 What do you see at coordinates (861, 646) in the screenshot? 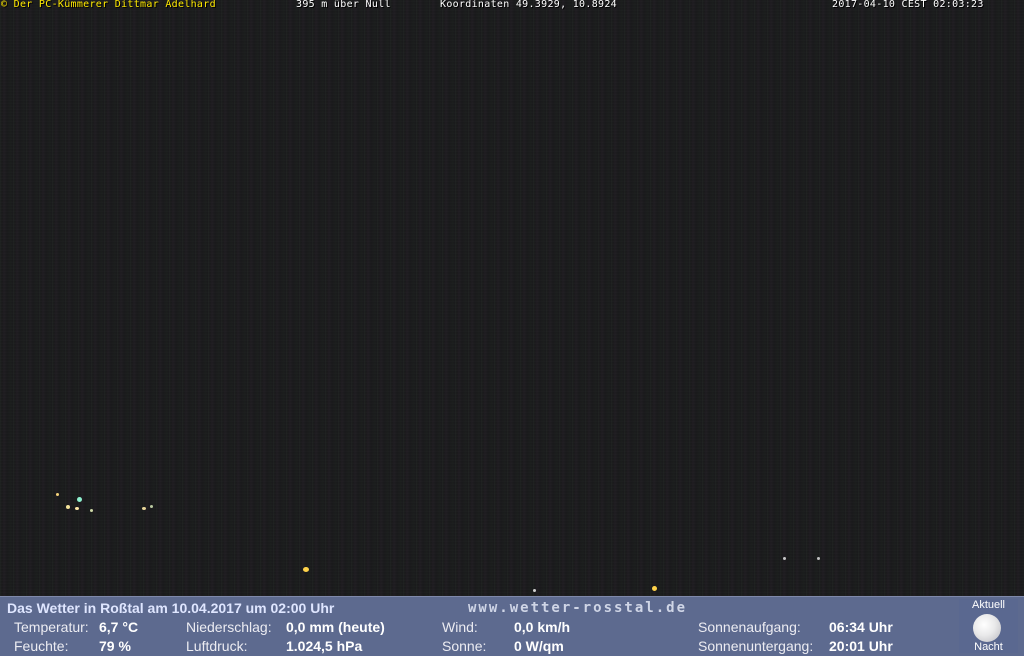
I see `sunset-value: 20:01 Uhr` at bounding box center [861, 646].